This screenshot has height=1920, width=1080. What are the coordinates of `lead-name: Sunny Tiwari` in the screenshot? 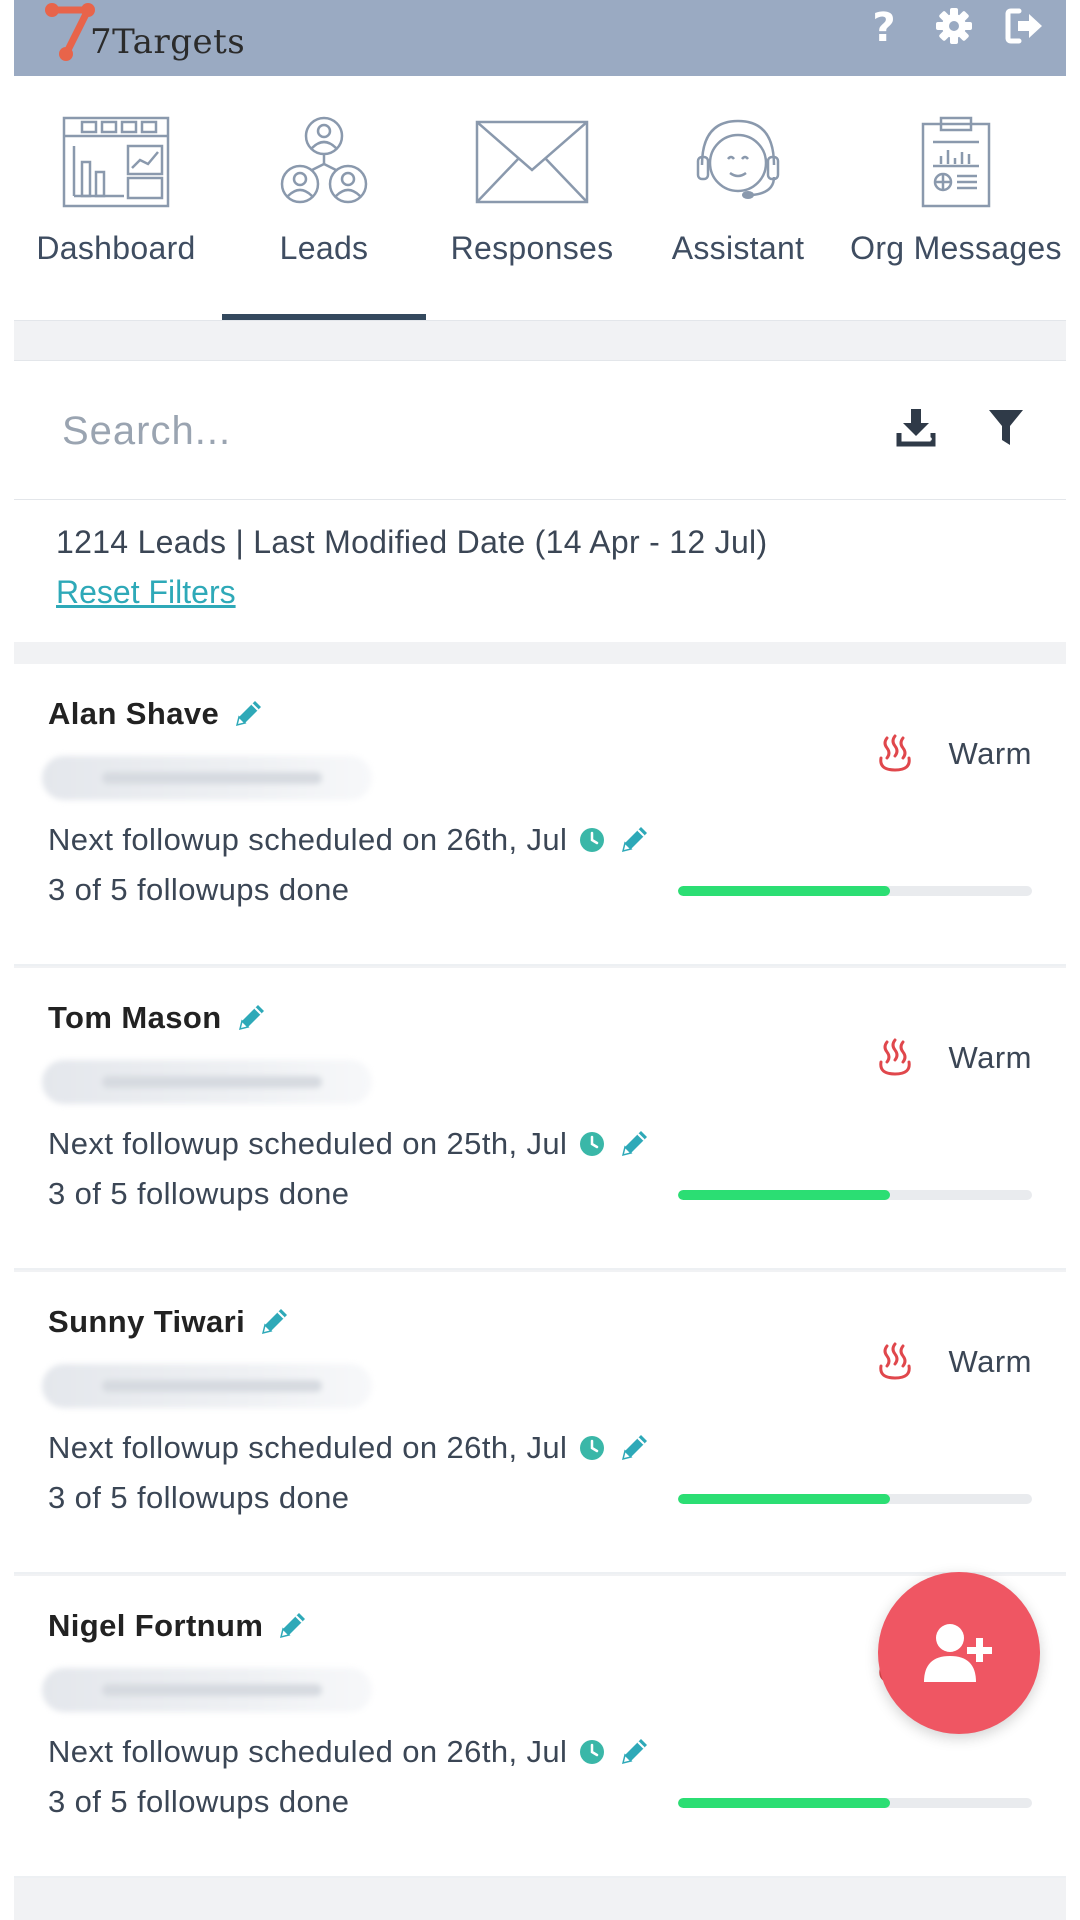 It's located at (146, 1322).